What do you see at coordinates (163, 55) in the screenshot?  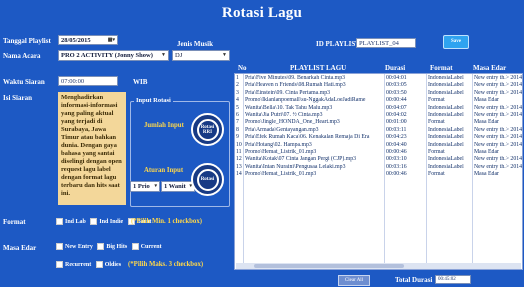 I see `chevron-down-icon: ▼` at bounding box center [163, 55].